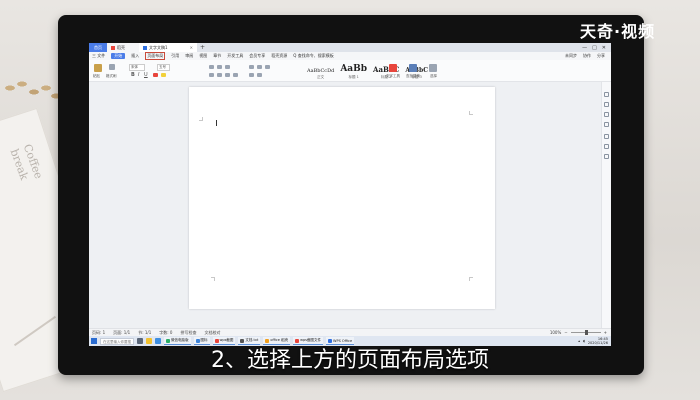 This screenshot has width=700, height=400. I want to click on tab-daoke: 稻壳, so click(123, 47).